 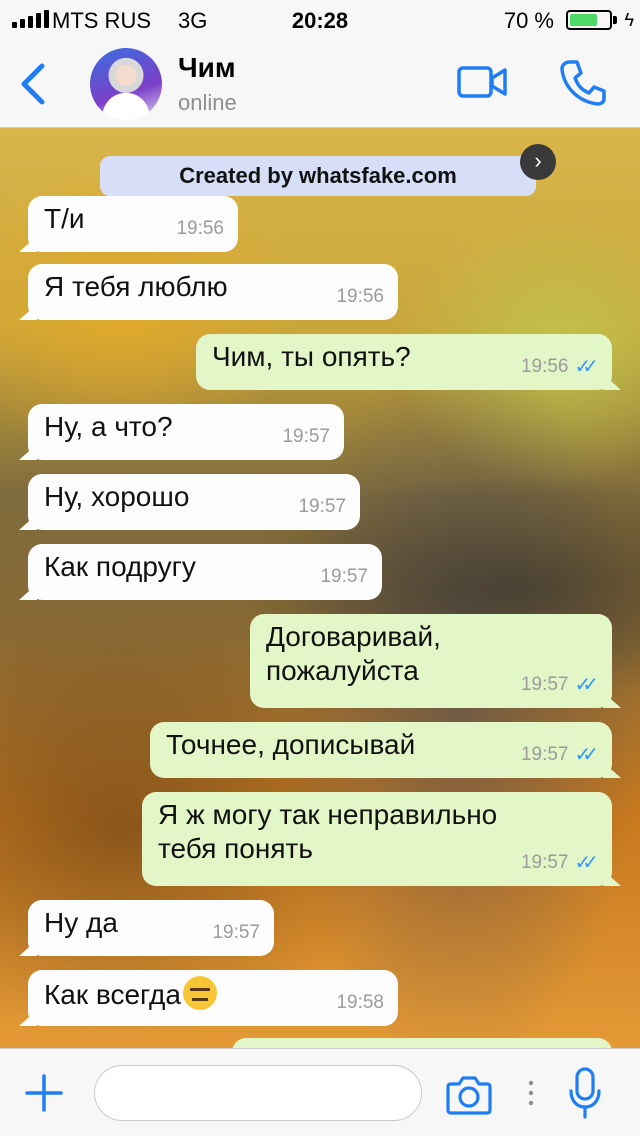 What do you see at coordinates (629, 20) in the screenshot?
I see `charging-bolt-icon: ϟ` at bounding box center [629, 20].